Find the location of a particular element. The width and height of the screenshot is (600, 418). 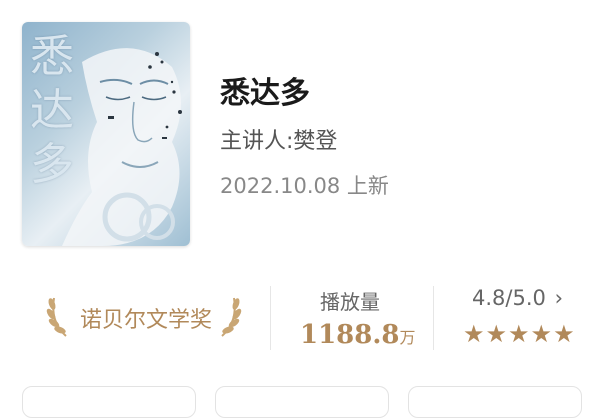

plays-count: 1188.8万 is located at coordinates (358, 335).